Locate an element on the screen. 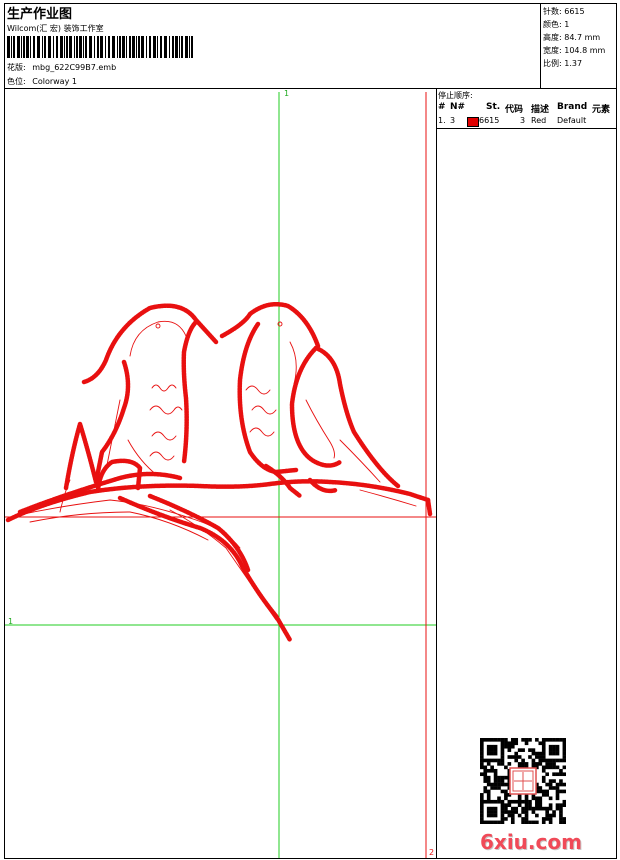 This screenshot has width=620, height=860. site-watermark: 6xiu.com is located at coordinates (531, 842).